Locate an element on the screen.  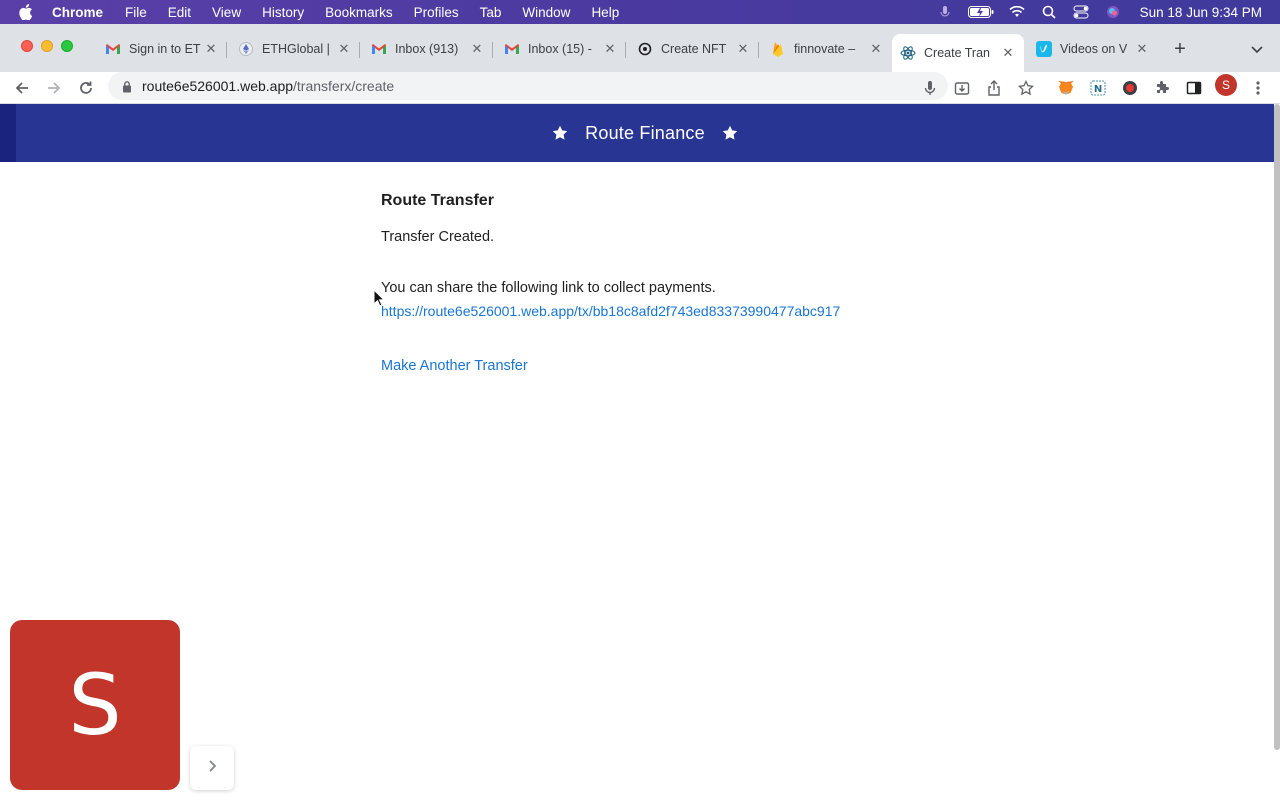
app-header: Route Finance is located at coordinates (637, 133).